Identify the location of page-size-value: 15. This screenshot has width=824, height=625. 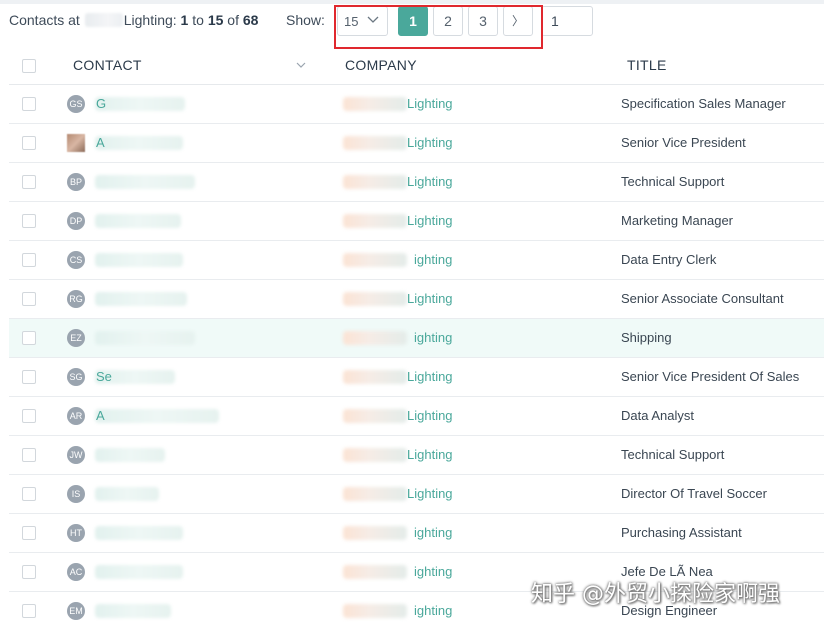
(351, 21).